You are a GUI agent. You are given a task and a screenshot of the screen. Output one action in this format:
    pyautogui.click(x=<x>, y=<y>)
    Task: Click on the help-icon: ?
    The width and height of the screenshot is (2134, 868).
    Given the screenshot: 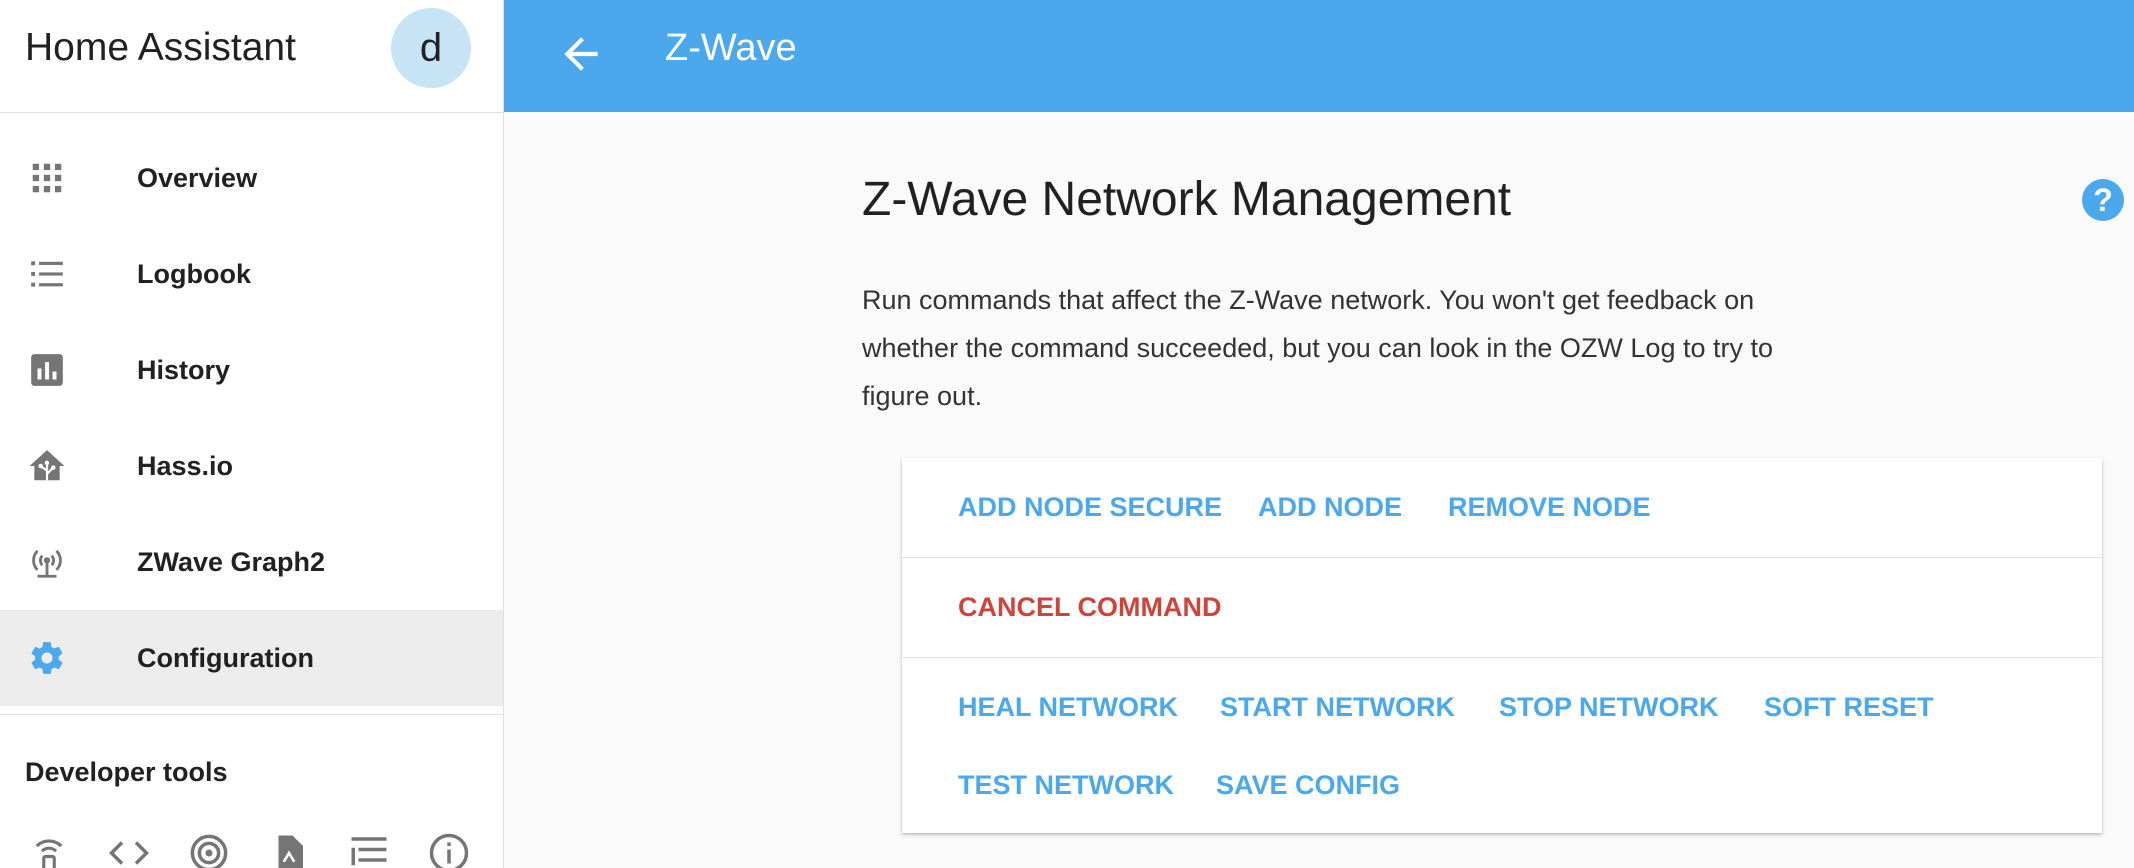 What is the action you would take?
    pyautogui.click(x=2103, y=200)
    